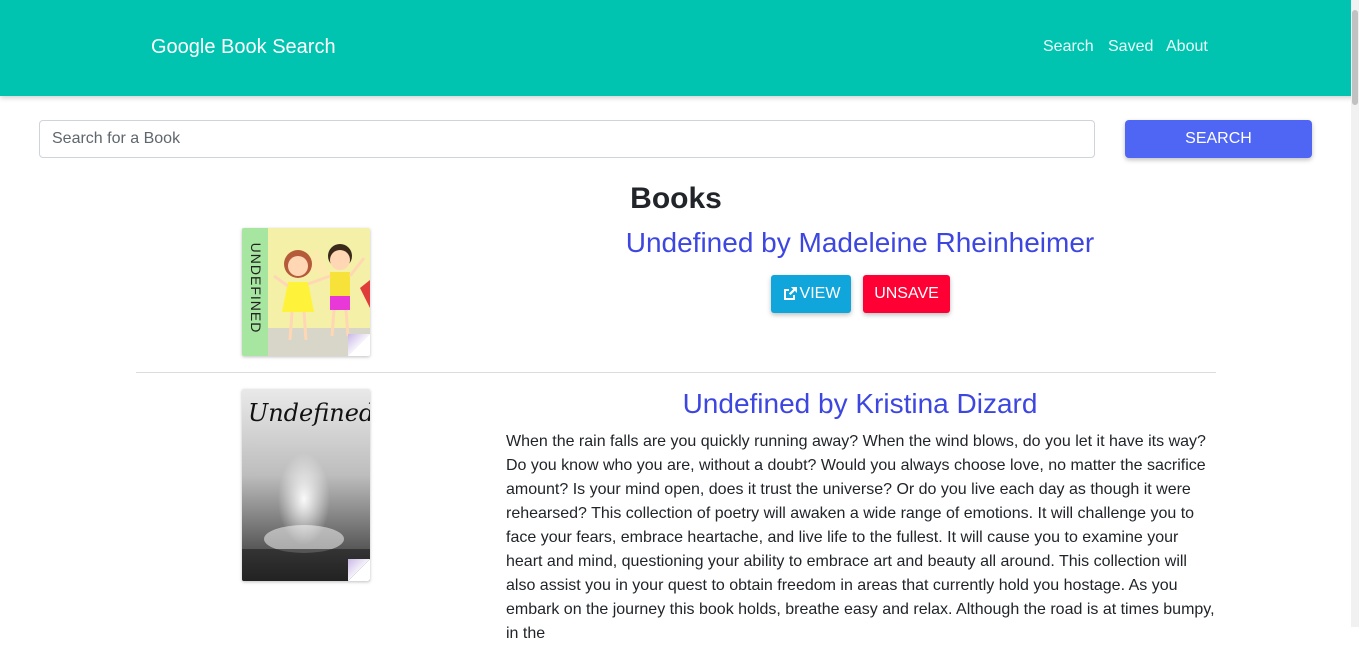 Image resolution: width=1359 pixels, height=646 pixels. What do you see at coordinates (676, 372) in the screenshot?
I see `result-divider` at bounding box center [676, 372].